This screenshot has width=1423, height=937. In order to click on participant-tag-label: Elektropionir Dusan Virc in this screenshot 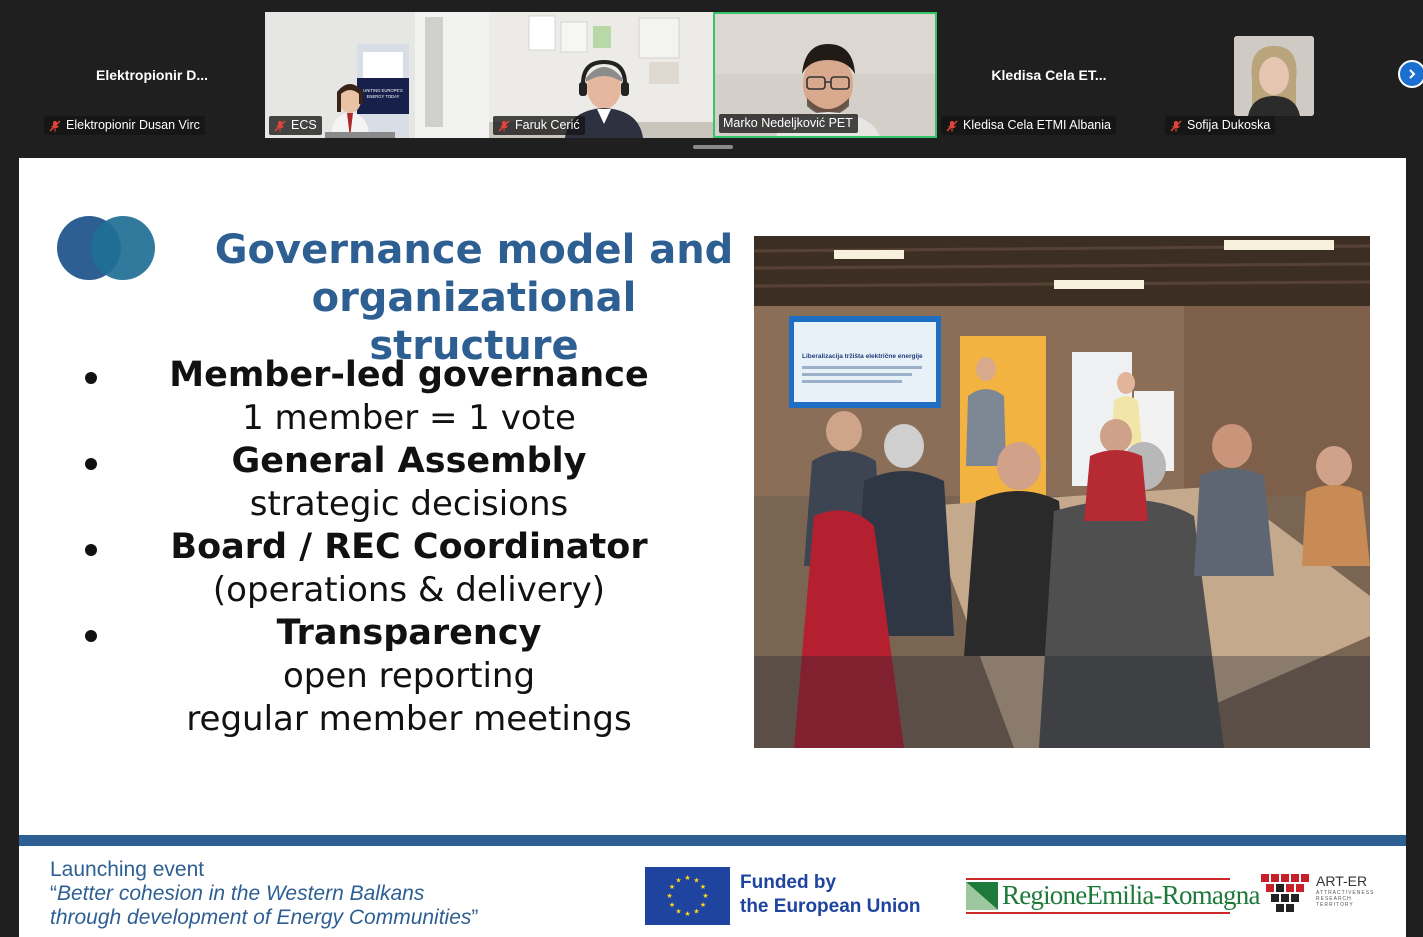, I will do `click(133, 125)`.